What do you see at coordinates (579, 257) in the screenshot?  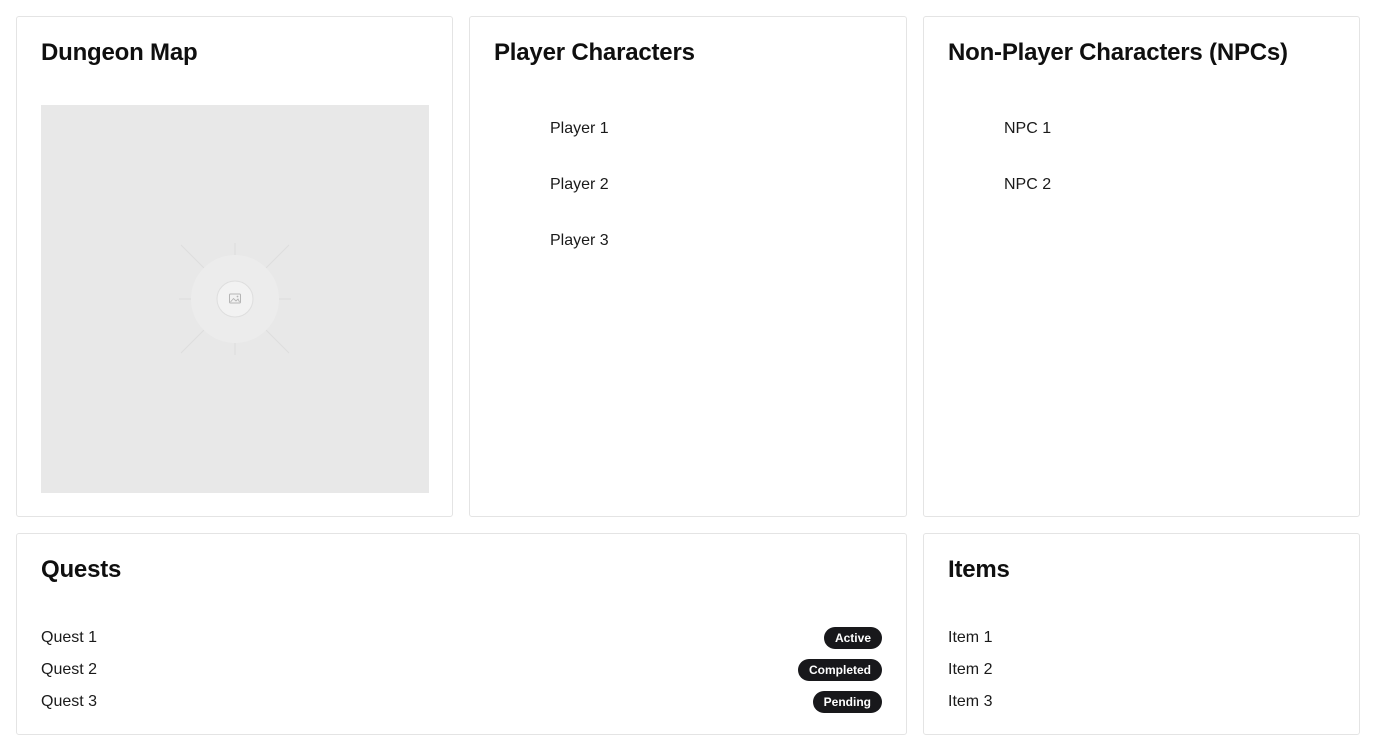 I see `player-item: Player 3` at bounding box center [579, 257].